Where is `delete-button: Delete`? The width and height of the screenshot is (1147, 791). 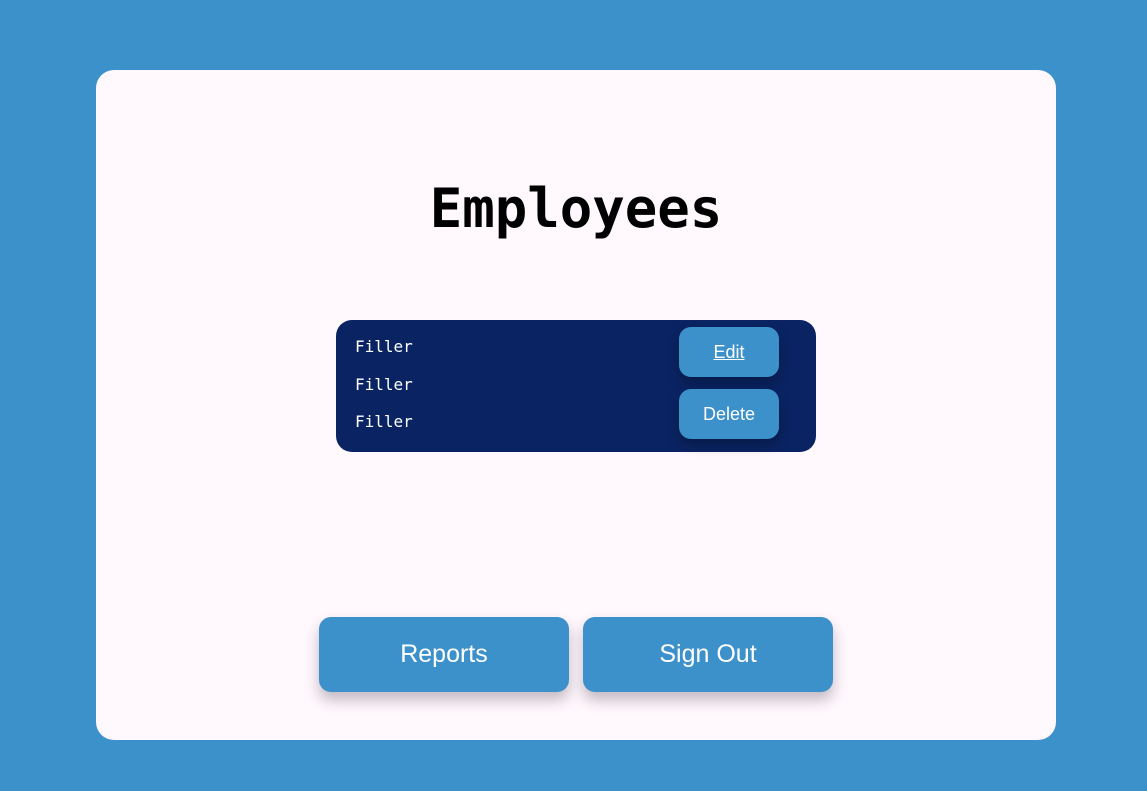
delete-button: Delete is located at coordinates (729, 414).